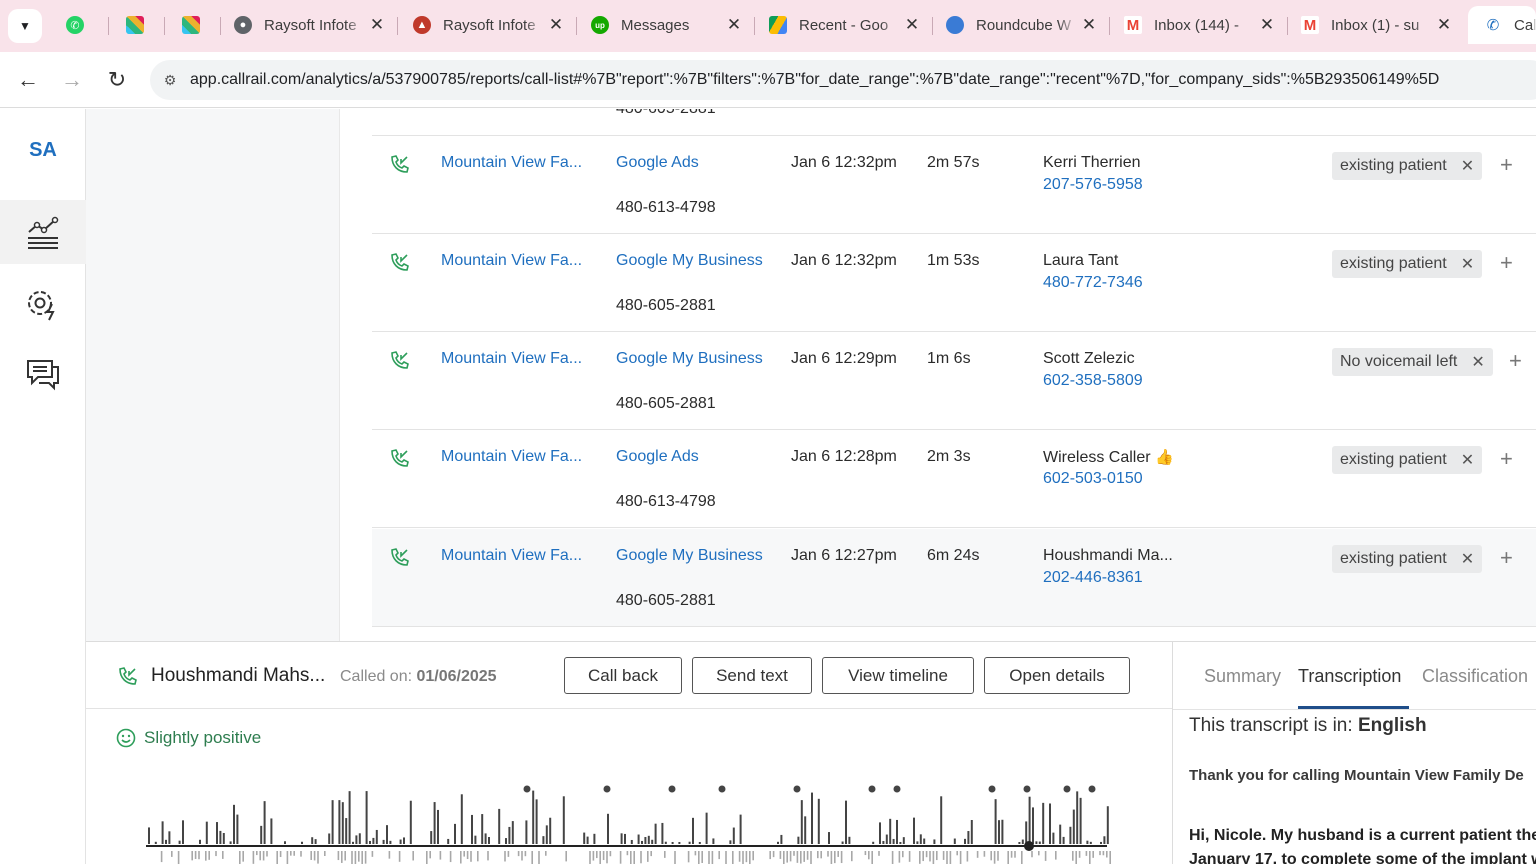  Describe the element at coordinates (1093, 283) in the screenshot. I see `caller-phone-link: 480-772-7346` at that location.